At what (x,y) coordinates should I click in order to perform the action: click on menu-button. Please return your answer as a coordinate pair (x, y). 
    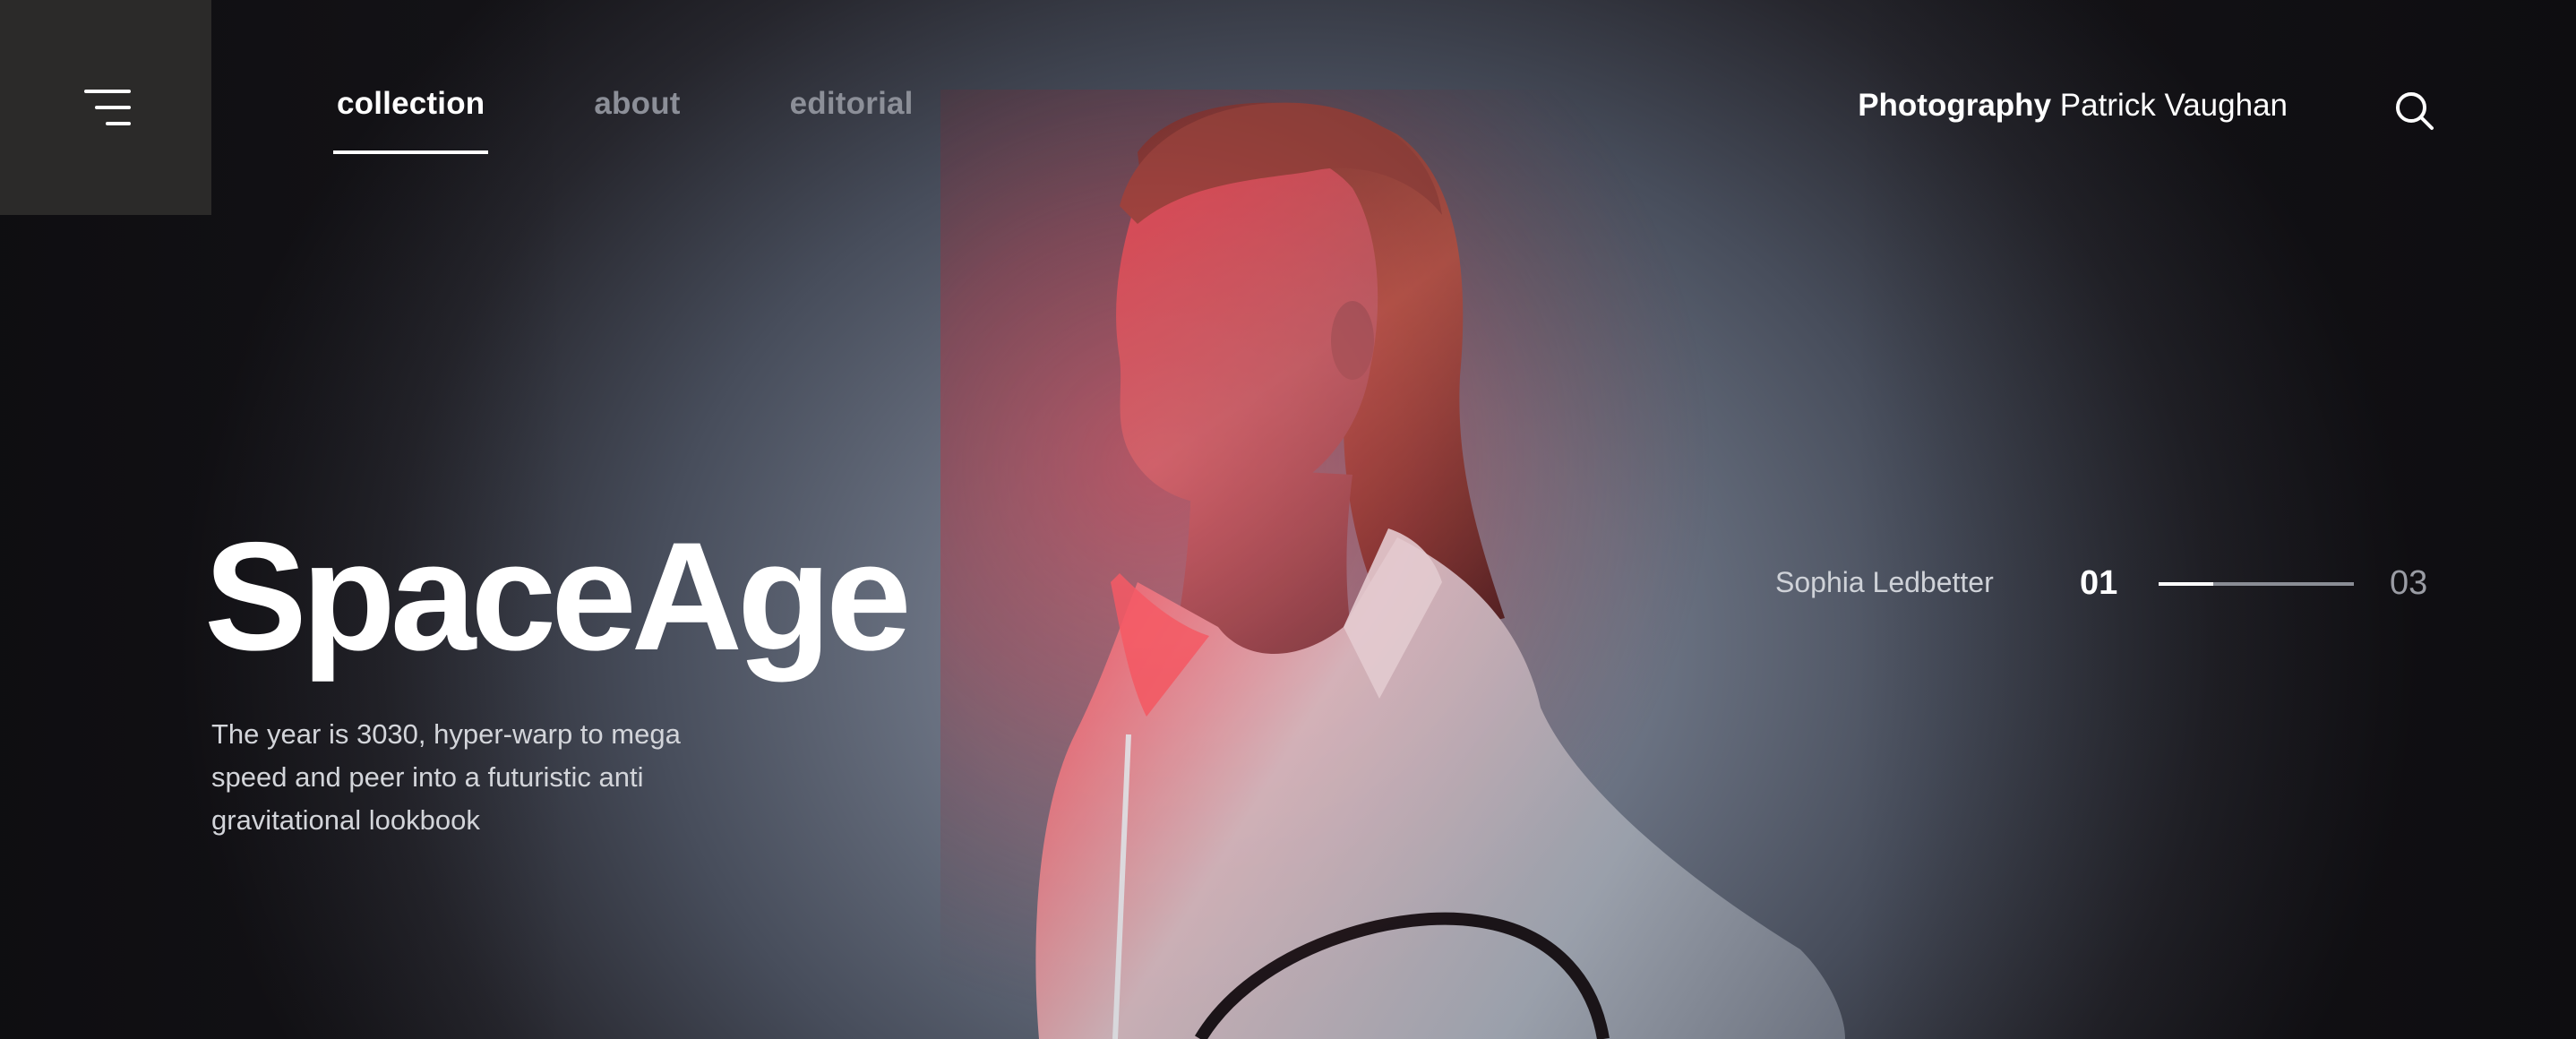
    Looking at the image, I should click on (105, 107).